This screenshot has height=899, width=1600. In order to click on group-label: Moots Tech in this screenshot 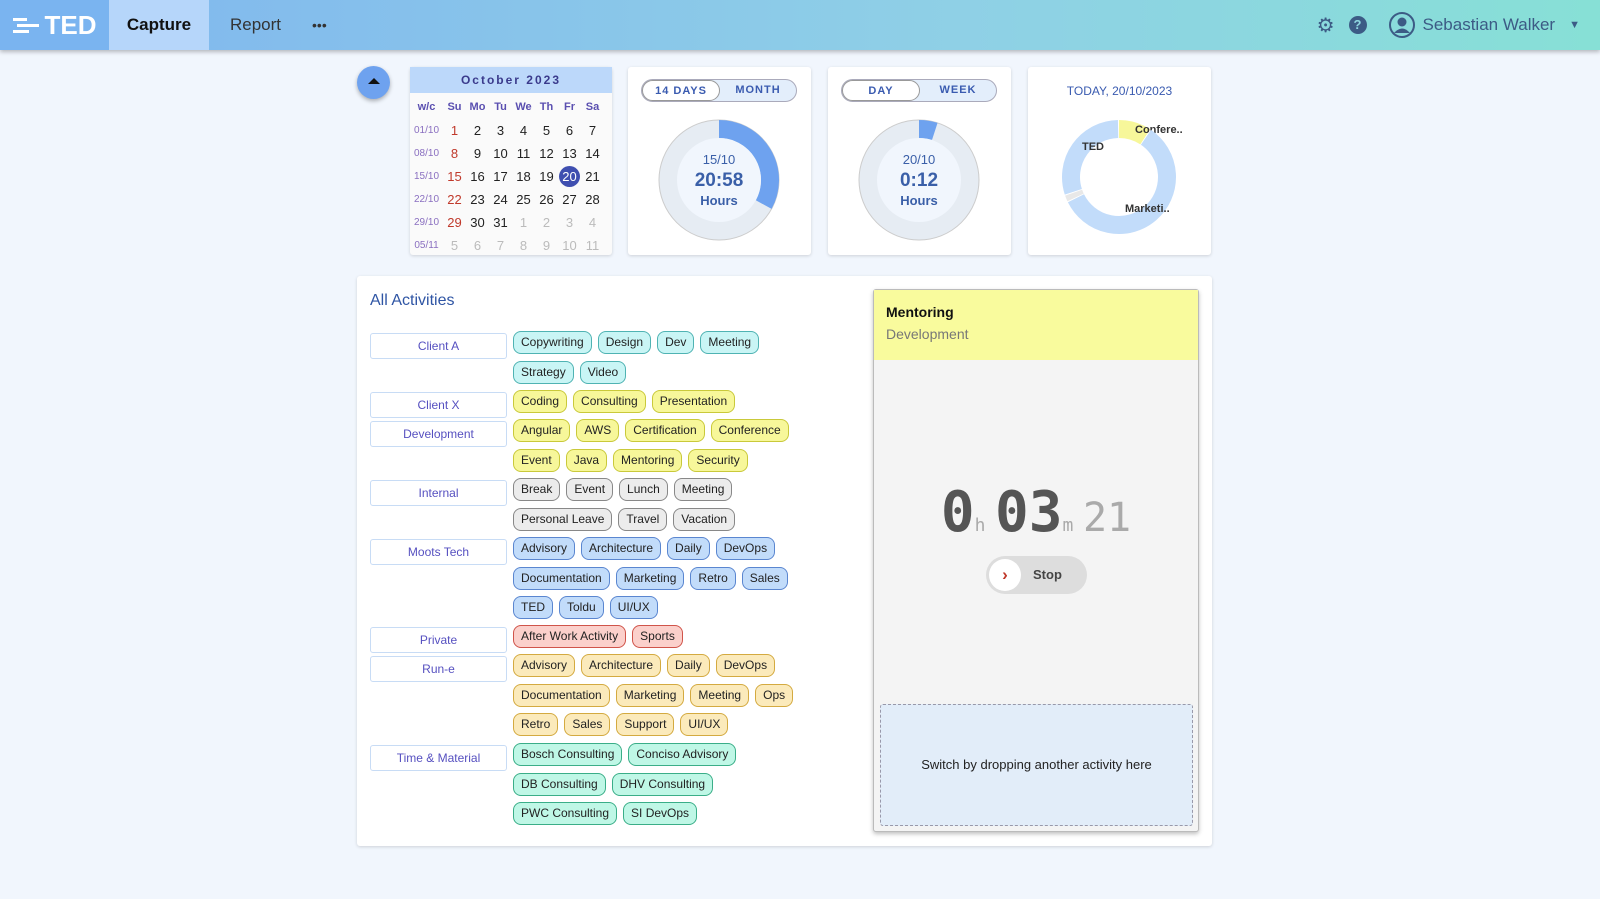, I will do `click(438, 552)`.